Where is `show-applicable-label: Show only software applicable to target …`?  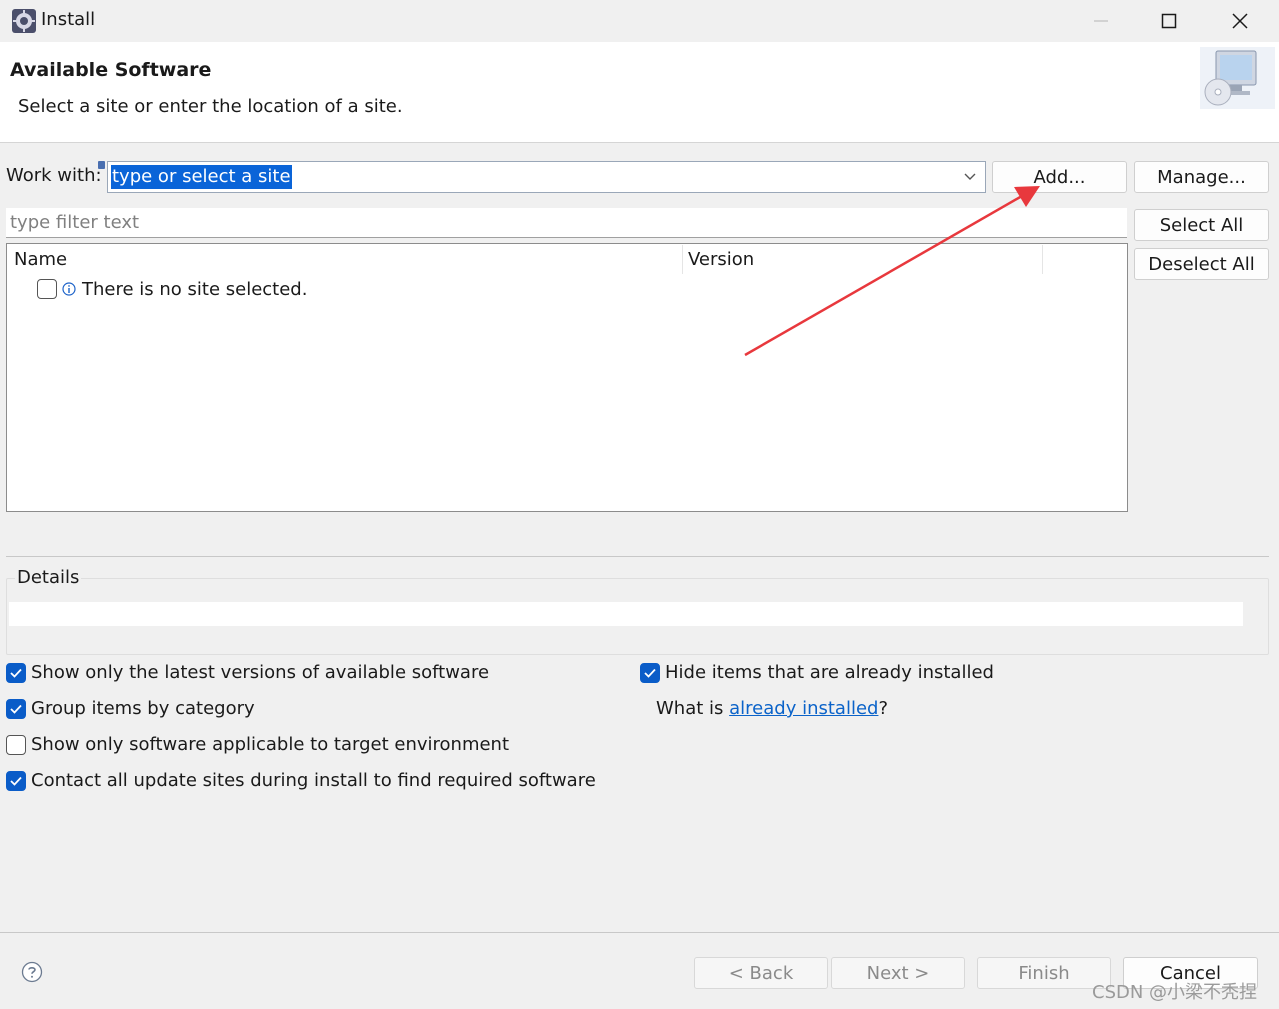
show-applicable-label: Show only software applicable to target … is located at coordinates (270, 744).